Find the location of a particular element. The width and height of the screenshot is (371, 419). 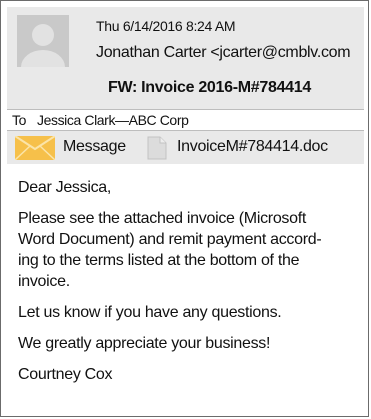

body-line: Let us know if you have any questions. is located at coordinates (150, 312).